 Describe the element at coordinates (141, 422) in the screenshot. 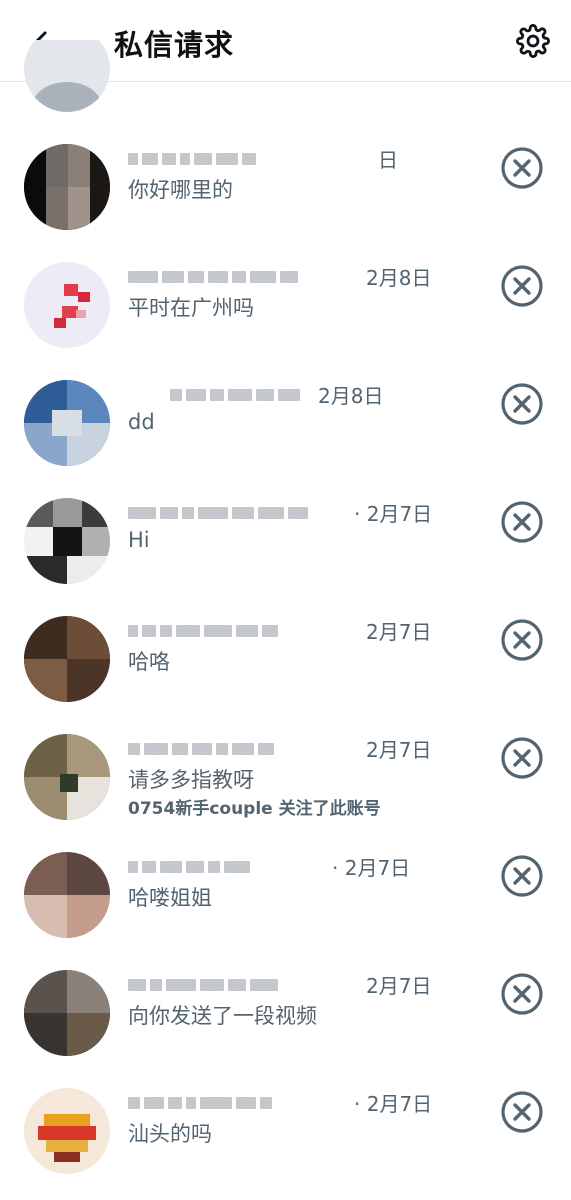

I see `message-preview: dd` at that location.